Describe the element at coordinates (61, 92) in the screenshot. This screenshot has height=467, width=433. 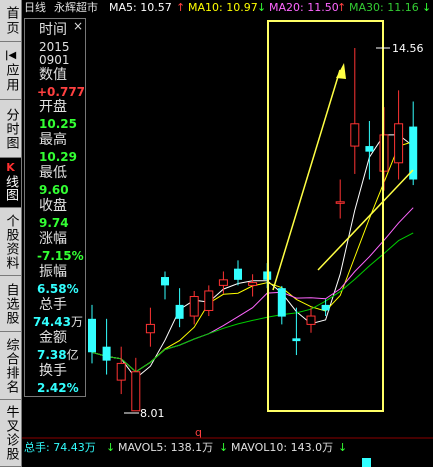
I see `value-value: +0.777` at that location.